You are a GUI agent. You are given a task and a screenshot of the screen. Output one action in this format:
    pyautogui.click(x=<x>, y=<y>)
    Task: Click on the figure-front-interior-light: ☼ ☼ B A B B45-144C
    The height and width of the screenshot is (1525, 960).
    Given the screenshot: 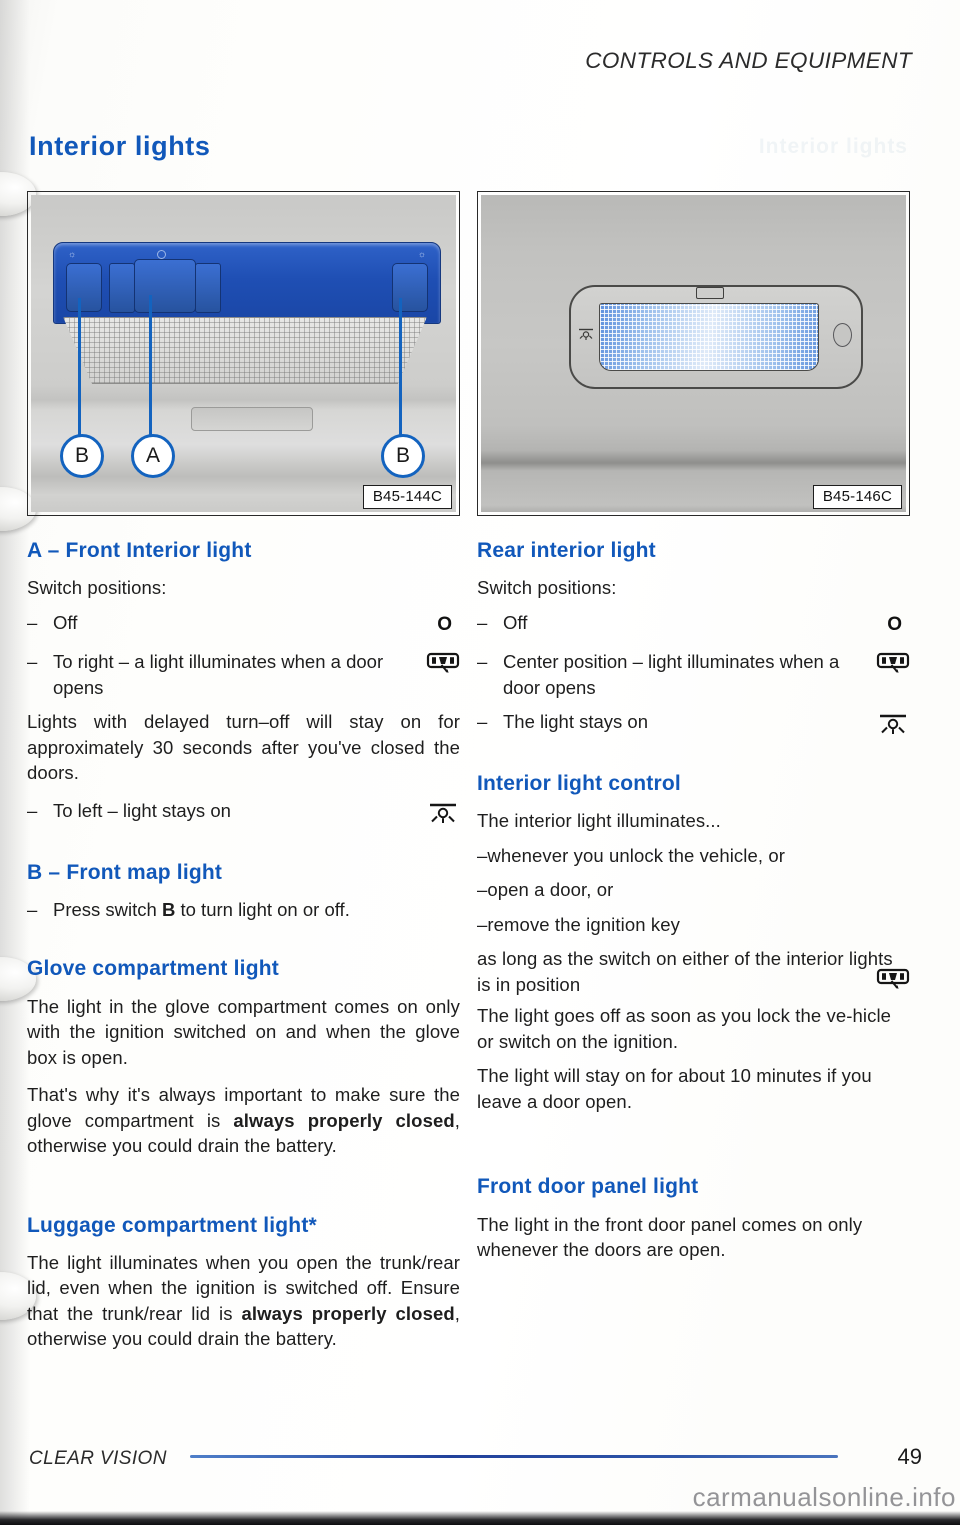 What is the action you would take?
    pyautogui.click(x=243, y=353)
    